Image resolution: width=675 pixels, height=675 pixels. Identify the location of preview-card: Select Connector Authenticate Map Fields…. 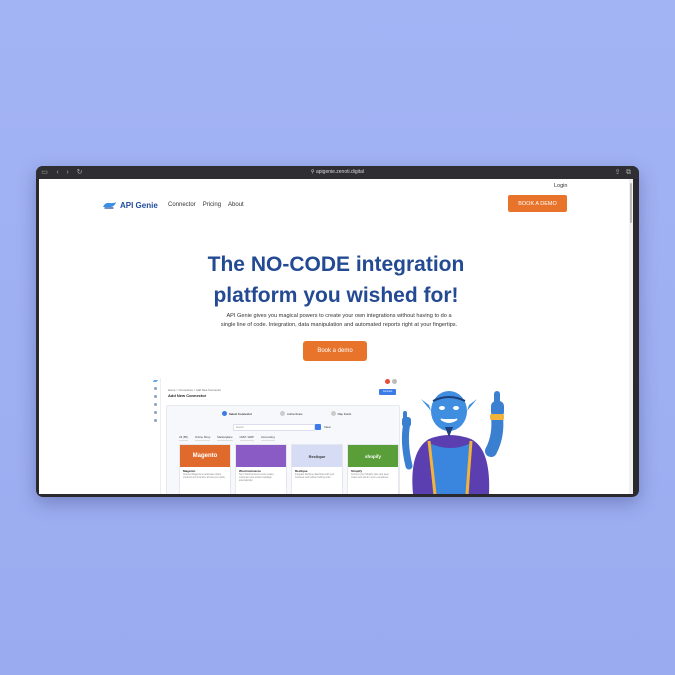
(283, 449).